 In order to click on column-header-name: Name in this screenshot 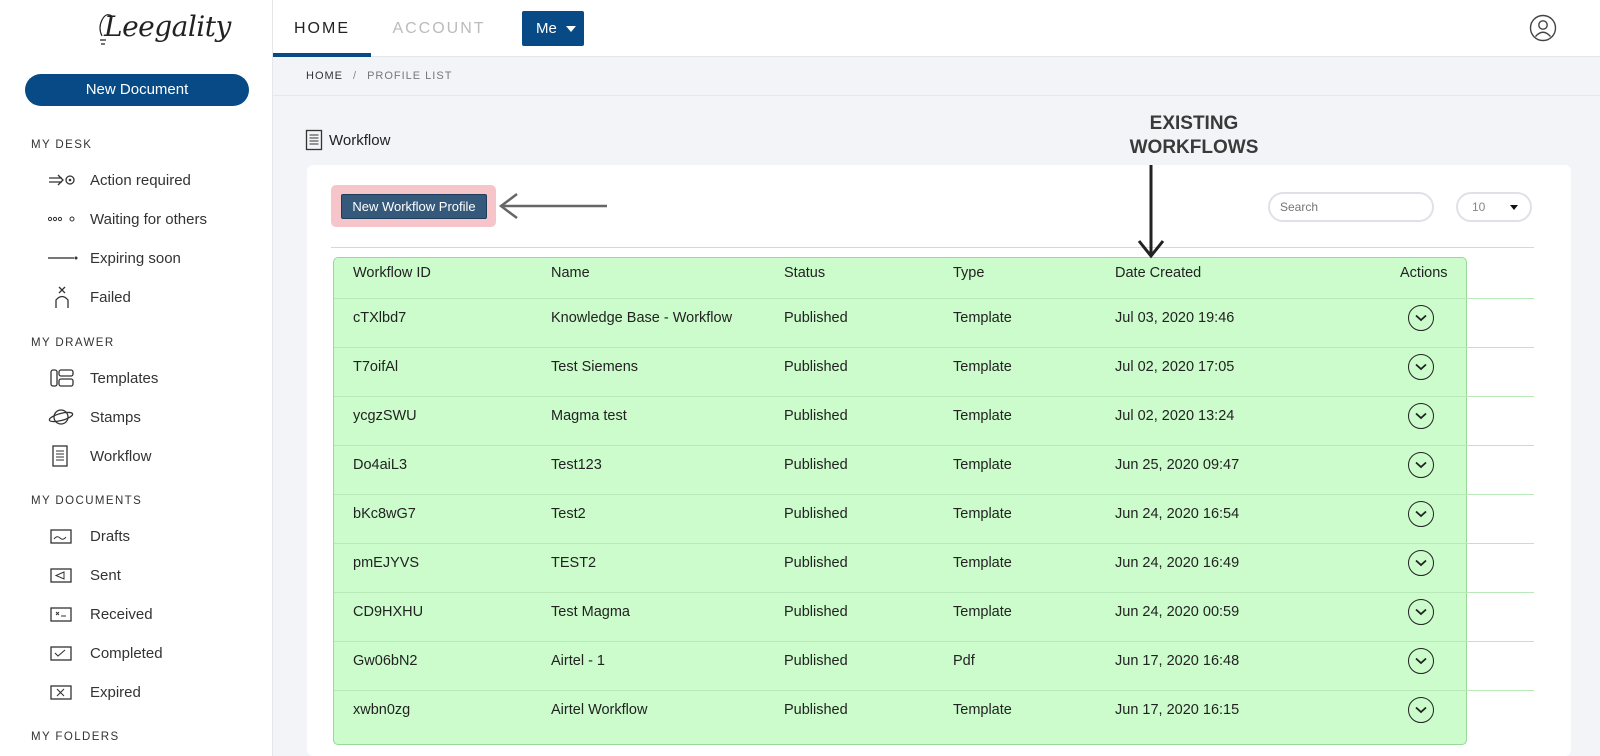, I will do `click(570, 273)`.